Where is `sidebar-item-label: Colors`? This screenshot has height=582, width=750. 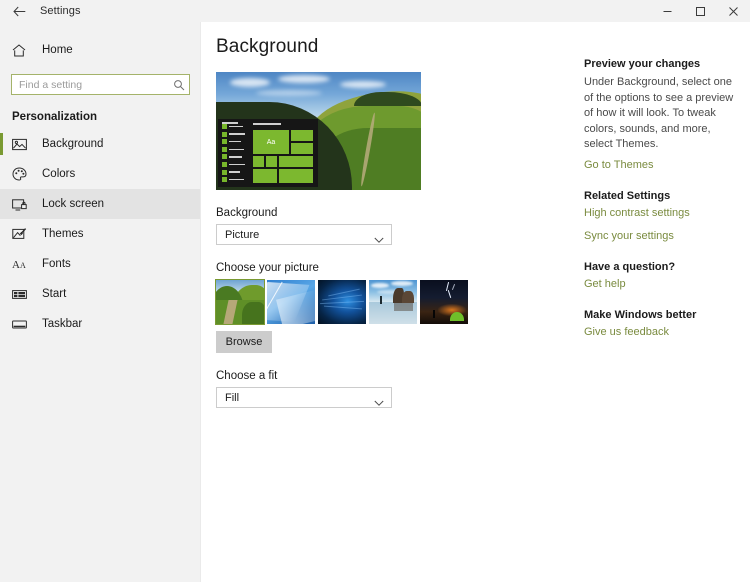
sidebar-item-label: Colors is located at coordinates (59, 174).